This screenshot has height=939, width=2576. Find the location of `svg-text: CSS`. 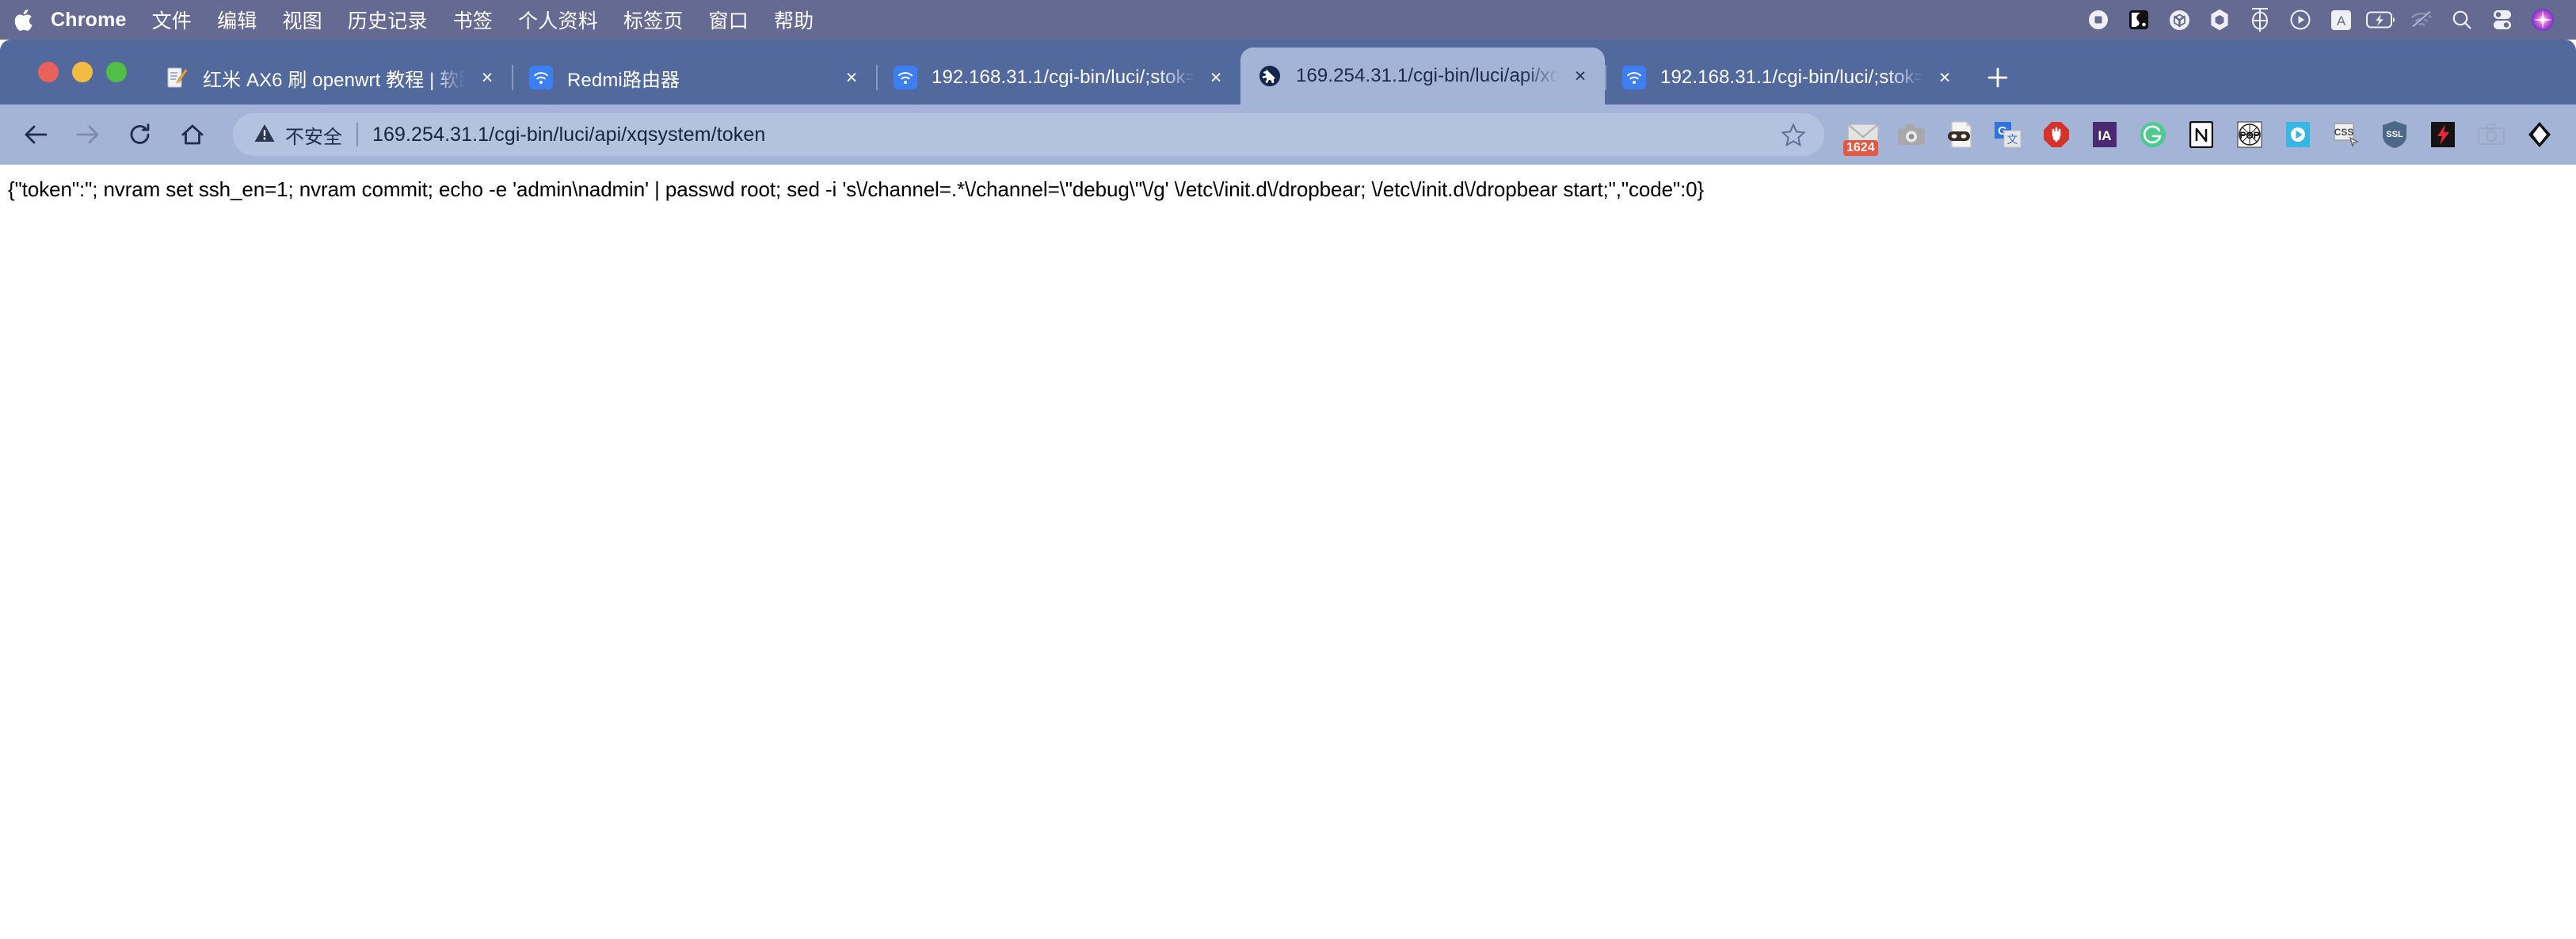

svg-text: CSS is located at coordinates (2344, 132).